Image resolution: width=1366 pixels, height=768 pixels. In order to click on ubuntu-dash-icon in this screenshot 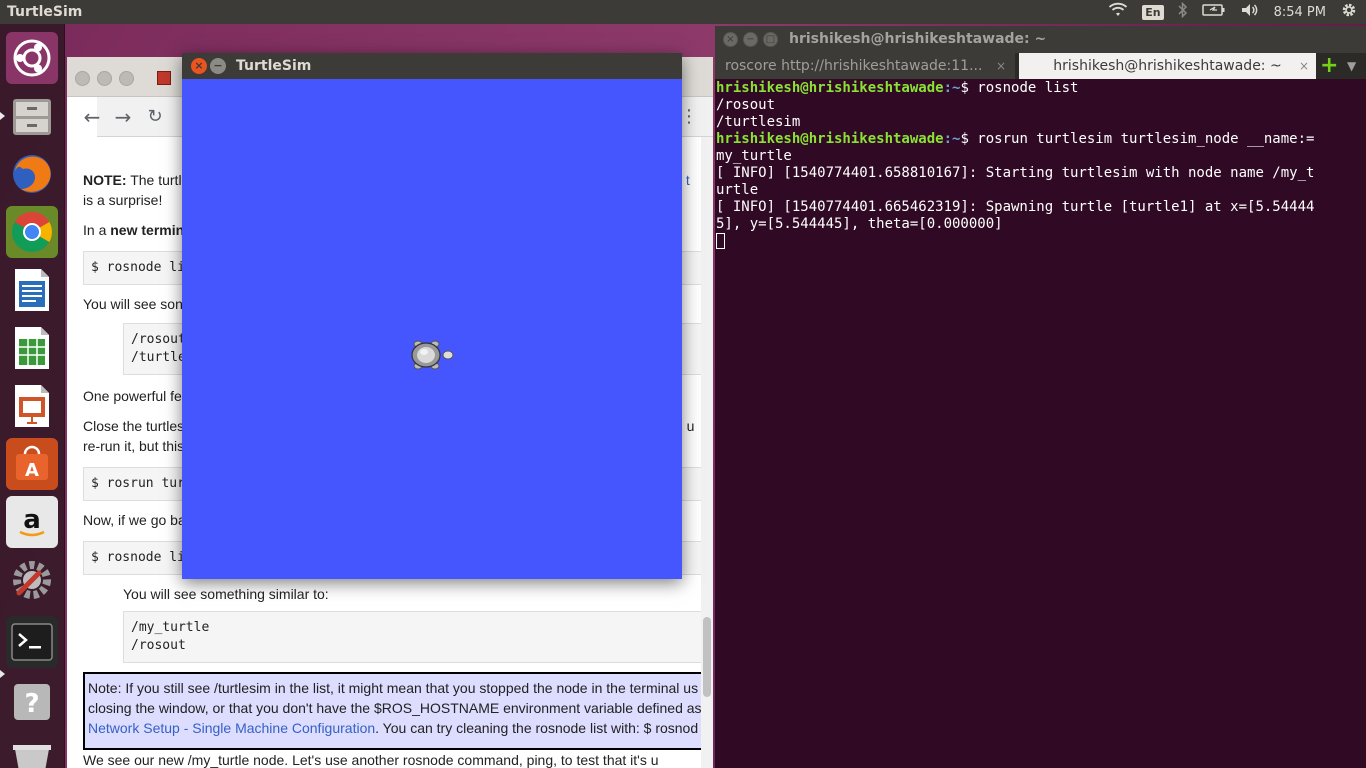, I will do `click(32, 58)`.